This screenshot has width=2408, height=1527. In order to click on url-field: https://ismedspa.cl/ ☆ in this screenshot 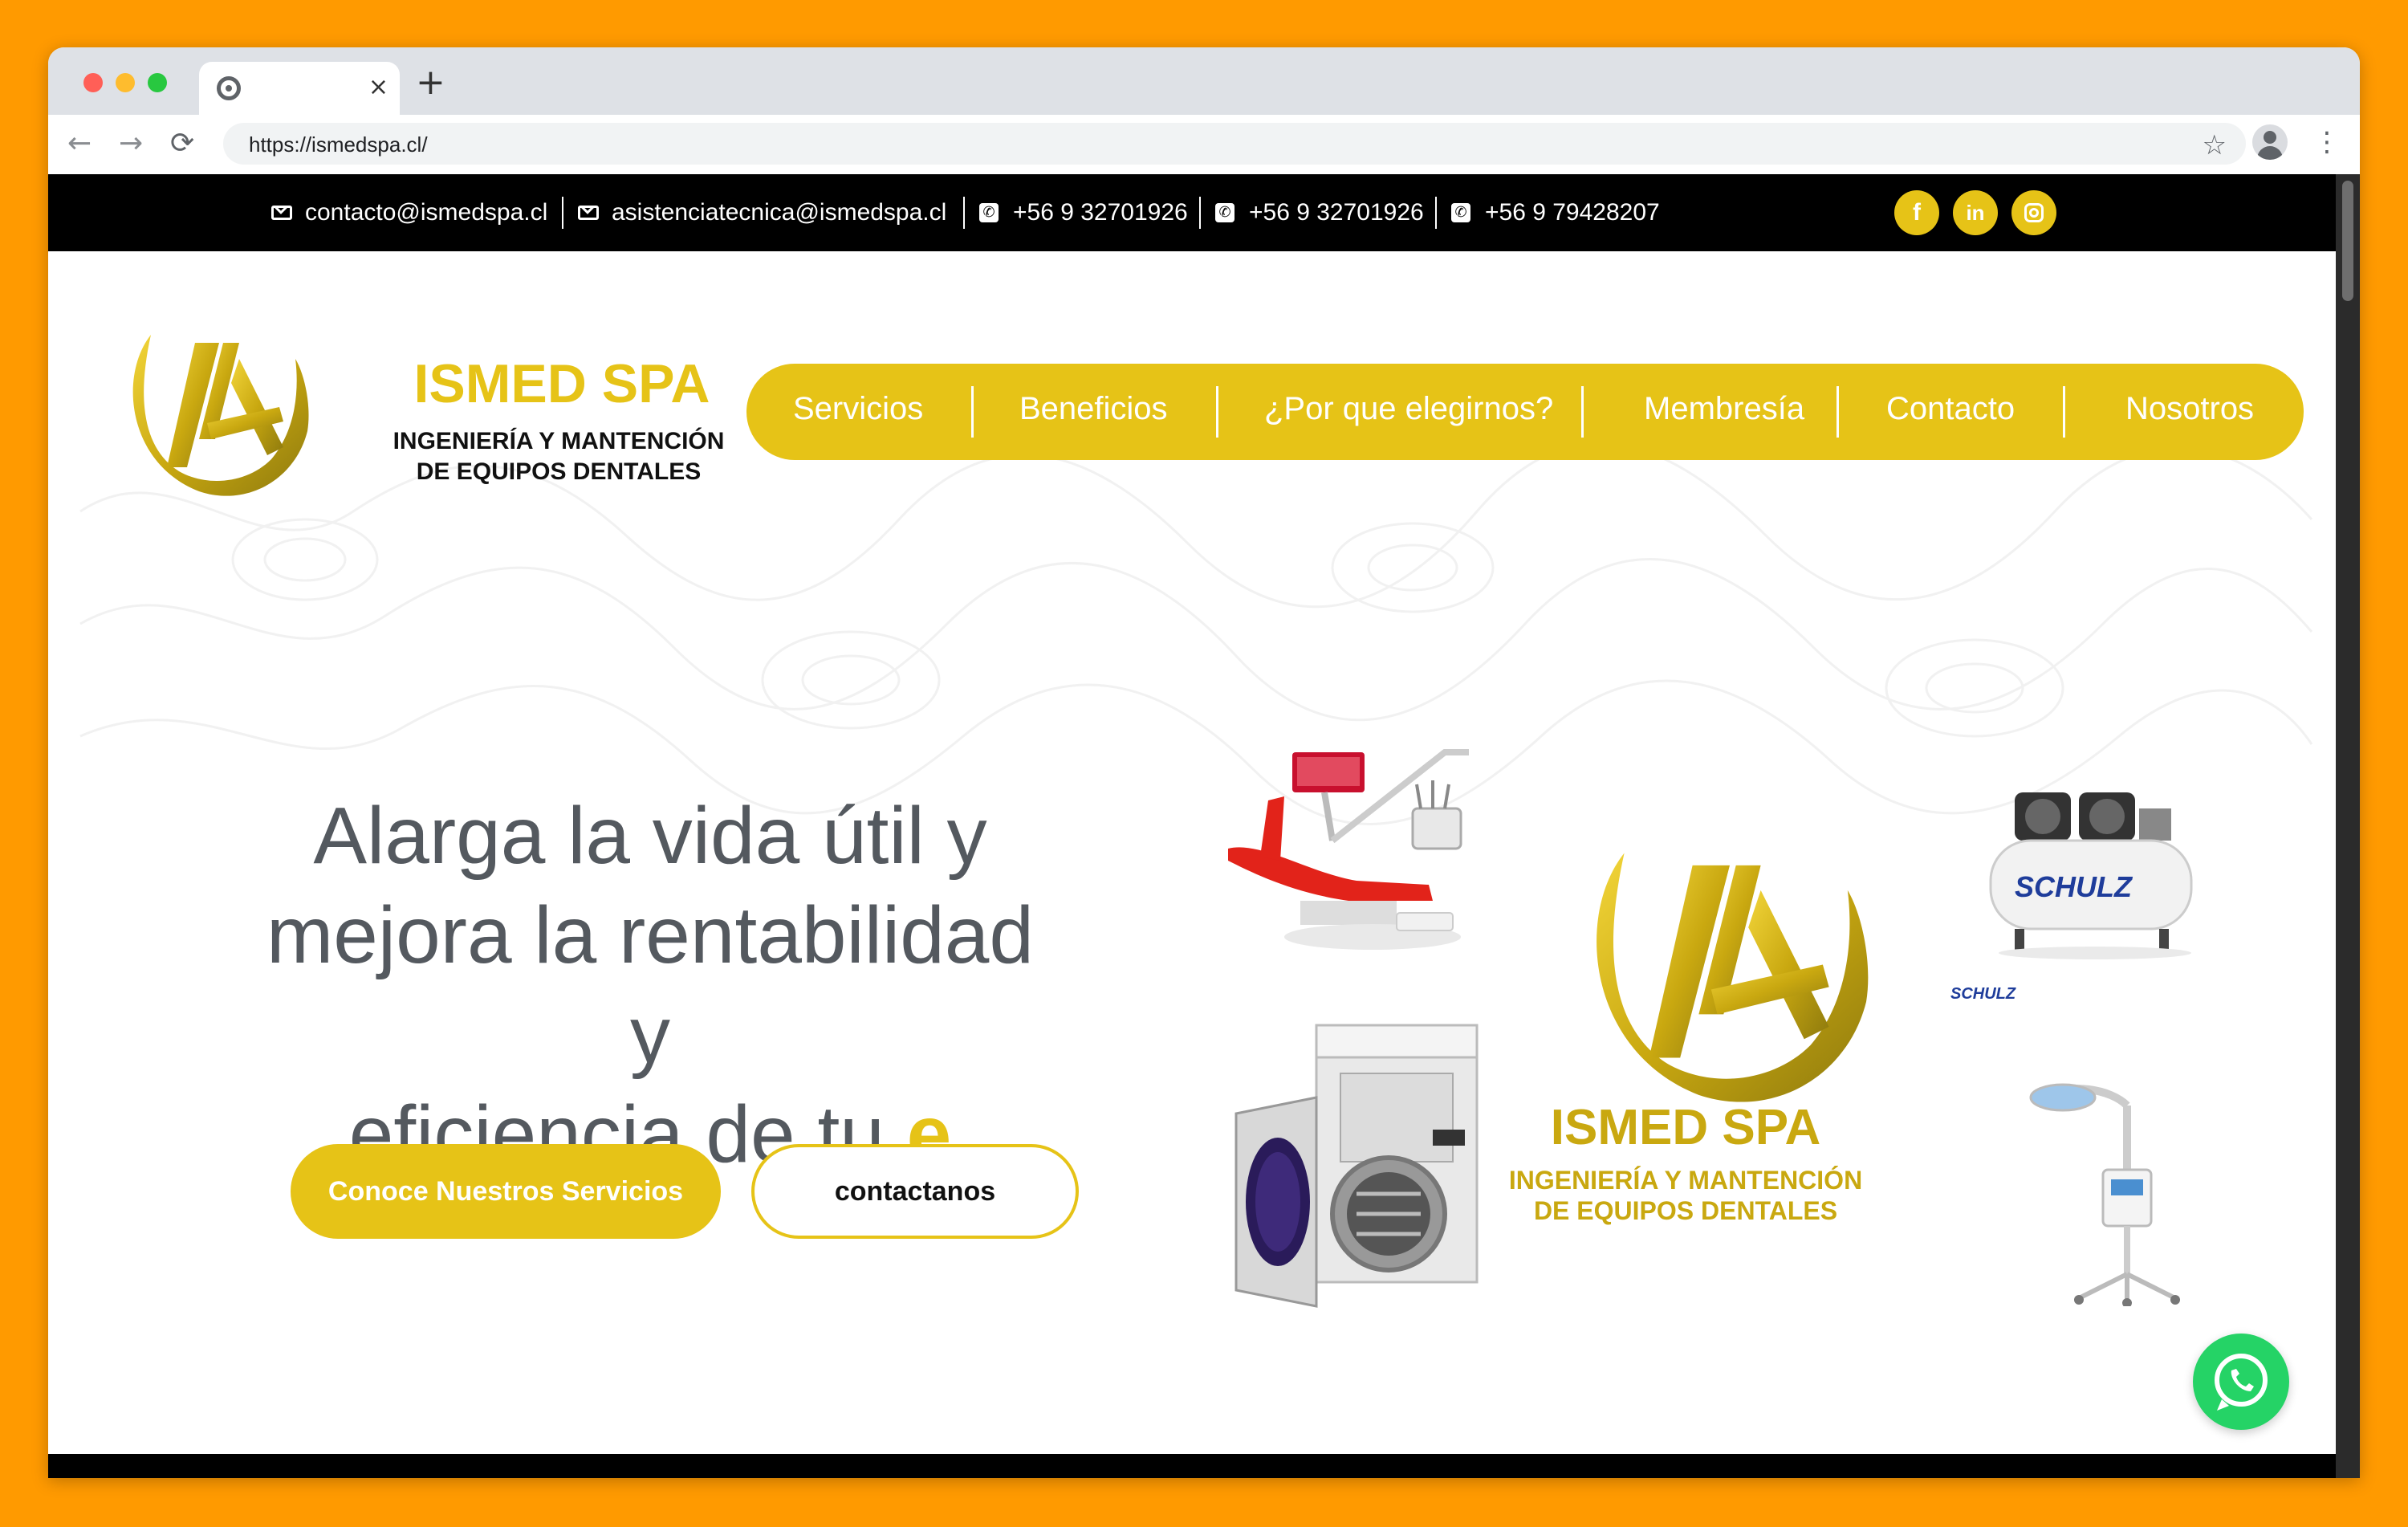, I will do `click(1234, 144)`.